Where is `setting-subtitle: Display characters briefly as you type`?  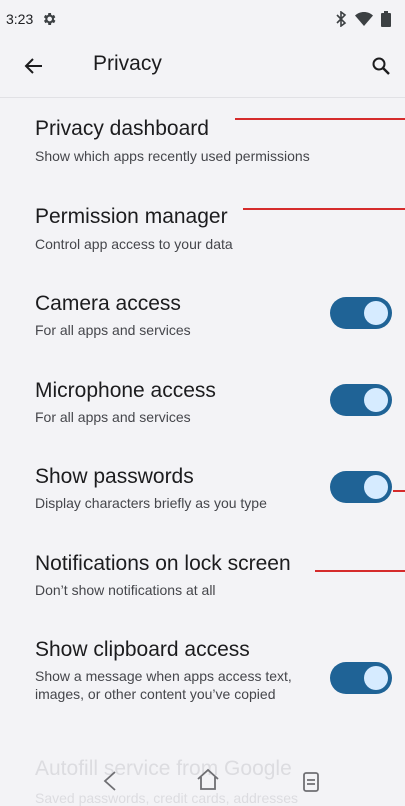
setting-subtitle: Display characters briefly as you type is located at coordinates (151, 503).